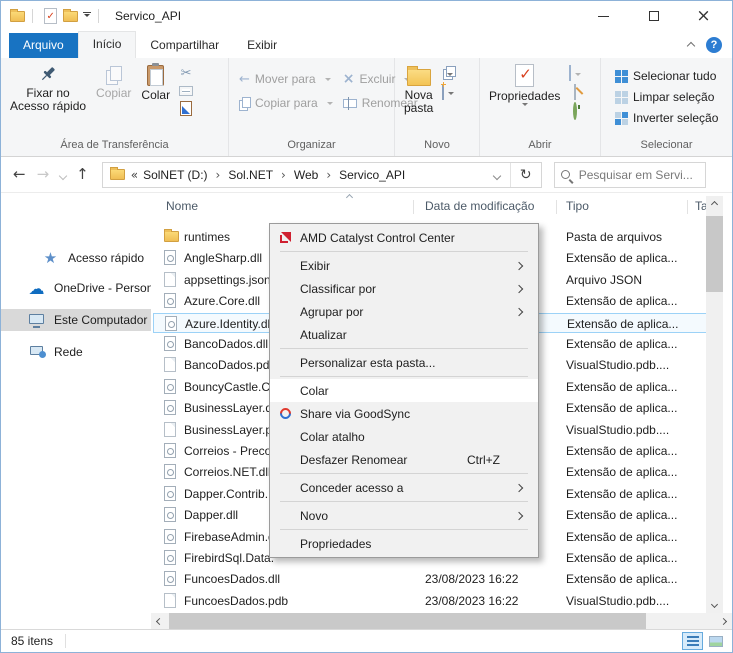 This screenshot has width=733, height=653. What do you see at coordinates (76, 352) in the screenshot?
I see `sidebar-item-rede: Rede` at bounding box center [76, 352].